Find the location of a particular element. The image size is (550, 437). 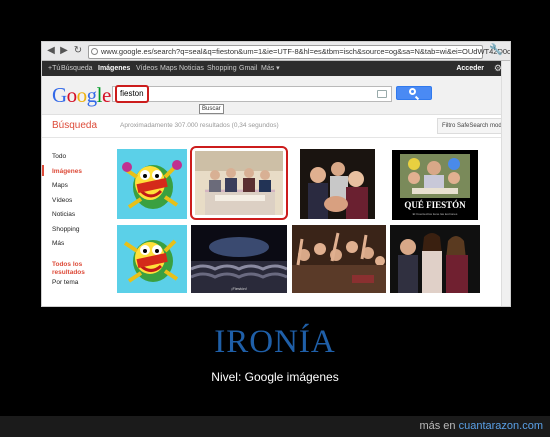

party-crowd-image is located at coordinates (339, 259).